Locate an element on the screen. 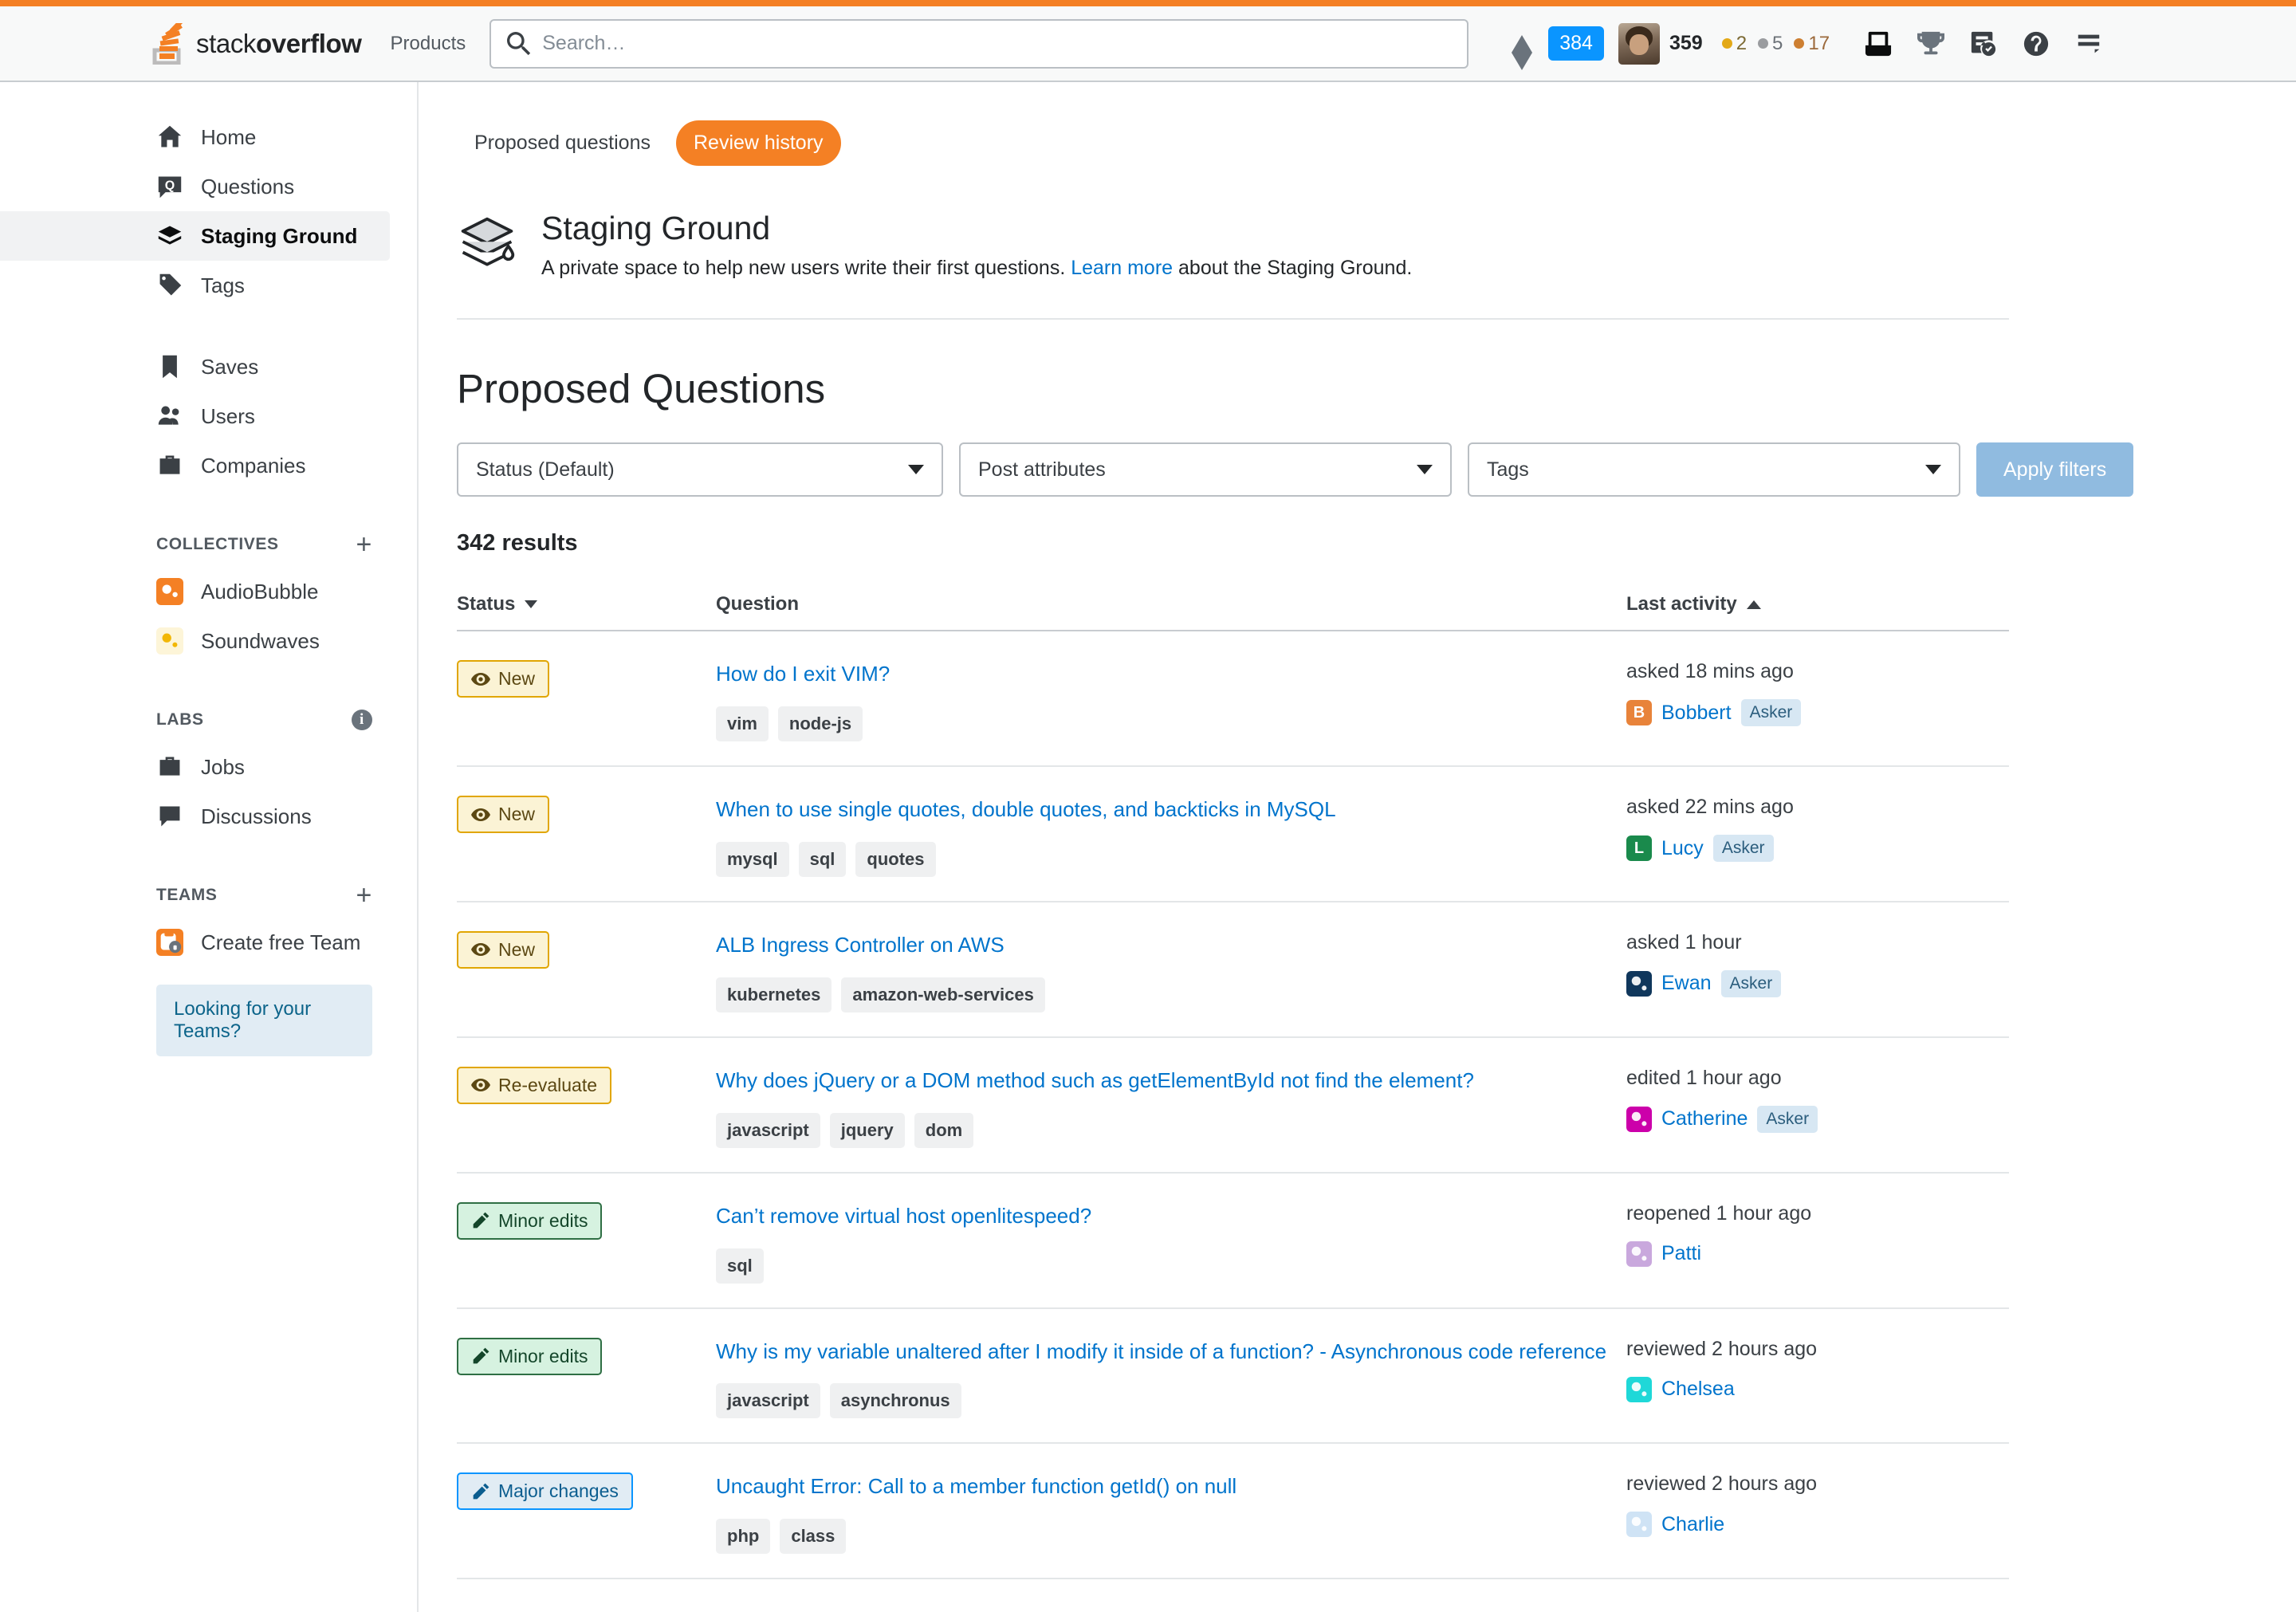 Image resolution: width=2296 pixels, height=1612 pixels. sidebar-item-home: Home is located at coordinates (208, 137).